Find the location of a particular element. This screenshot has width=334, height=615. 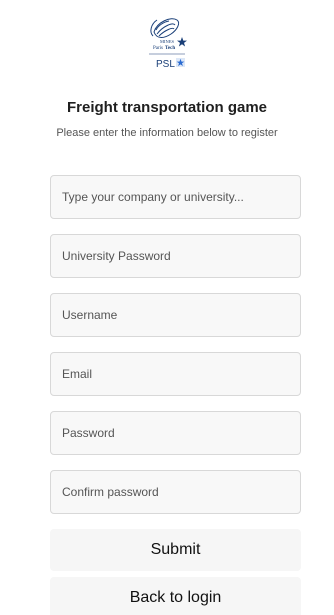

company-input is located at coordinates (175, 197).